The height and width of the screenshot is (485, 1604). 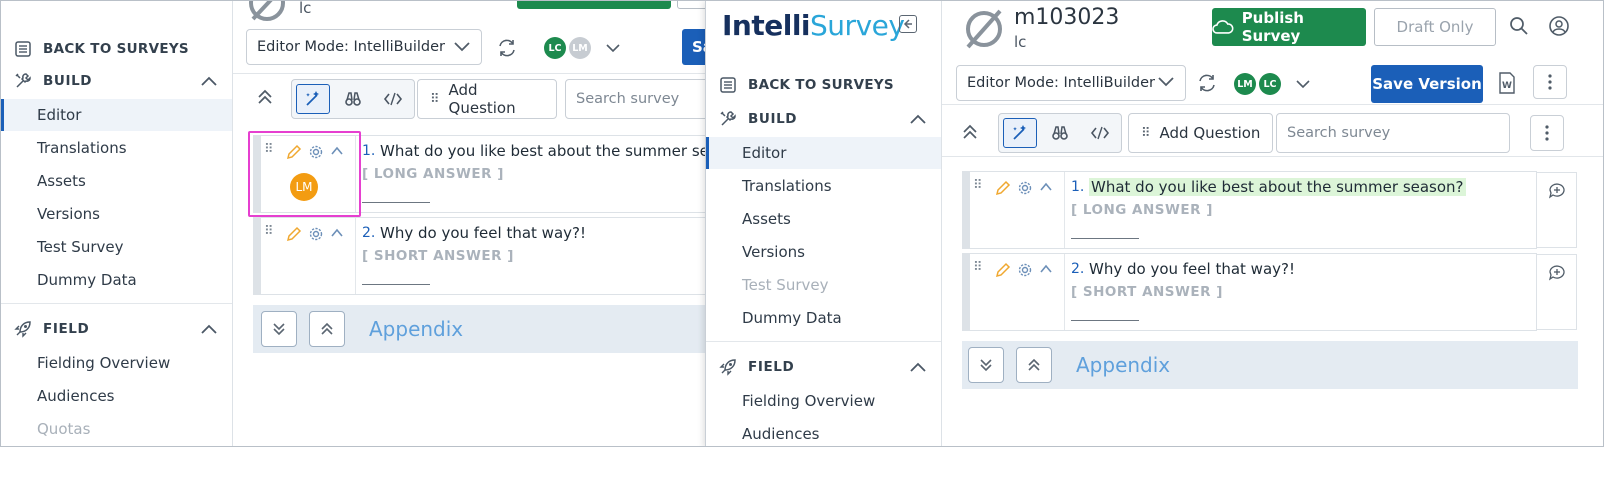 I want to click on draft-only-button, so click(x=691, y=5).